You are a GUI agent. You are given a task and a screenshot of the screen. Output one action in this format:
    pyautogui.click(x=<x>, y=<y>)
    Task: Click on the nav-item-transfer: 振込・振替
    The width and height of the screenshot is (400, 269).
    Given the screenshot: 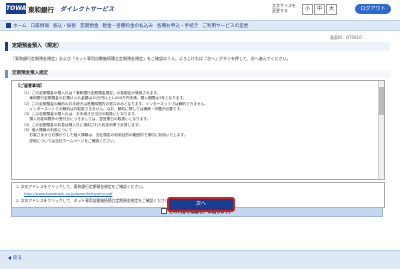 What is the action you would take?
    pyautogui.click(x=64, y=26)
    